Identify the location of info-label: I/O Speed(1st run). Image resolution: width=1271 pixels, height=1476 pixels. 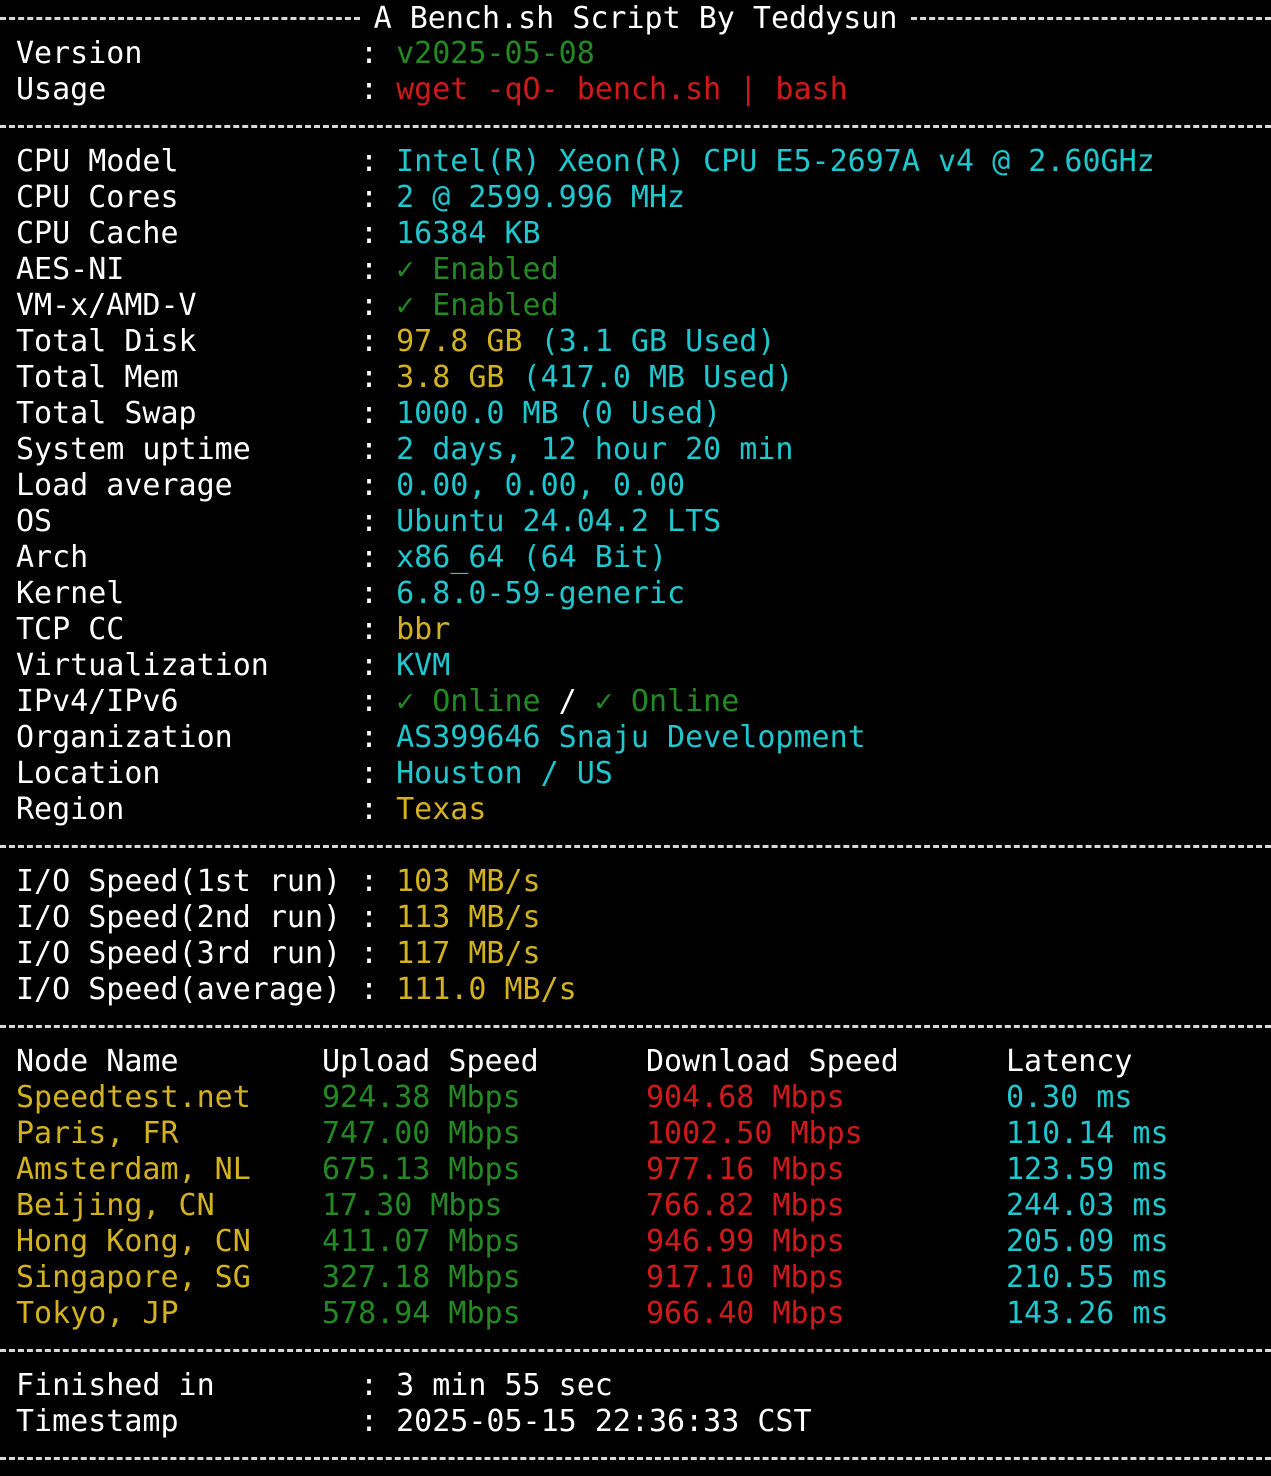
(179, 881).